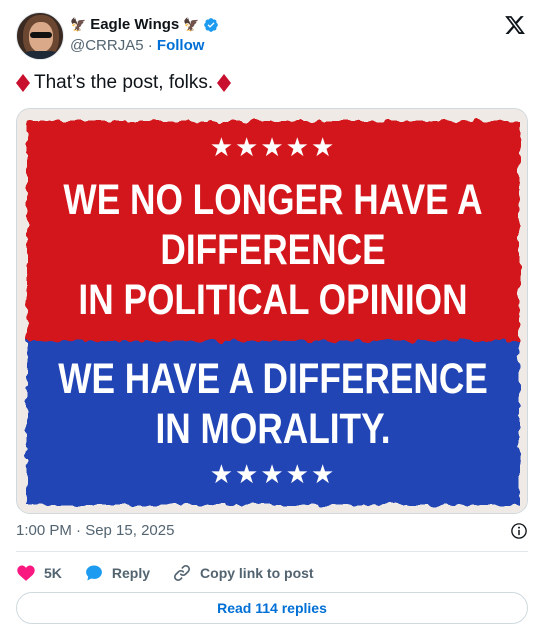 The width and height of the screenshot is (544, 640). Describe the element at coordinates (182, 573) in the screenshot. I see `link-icon` at that location.